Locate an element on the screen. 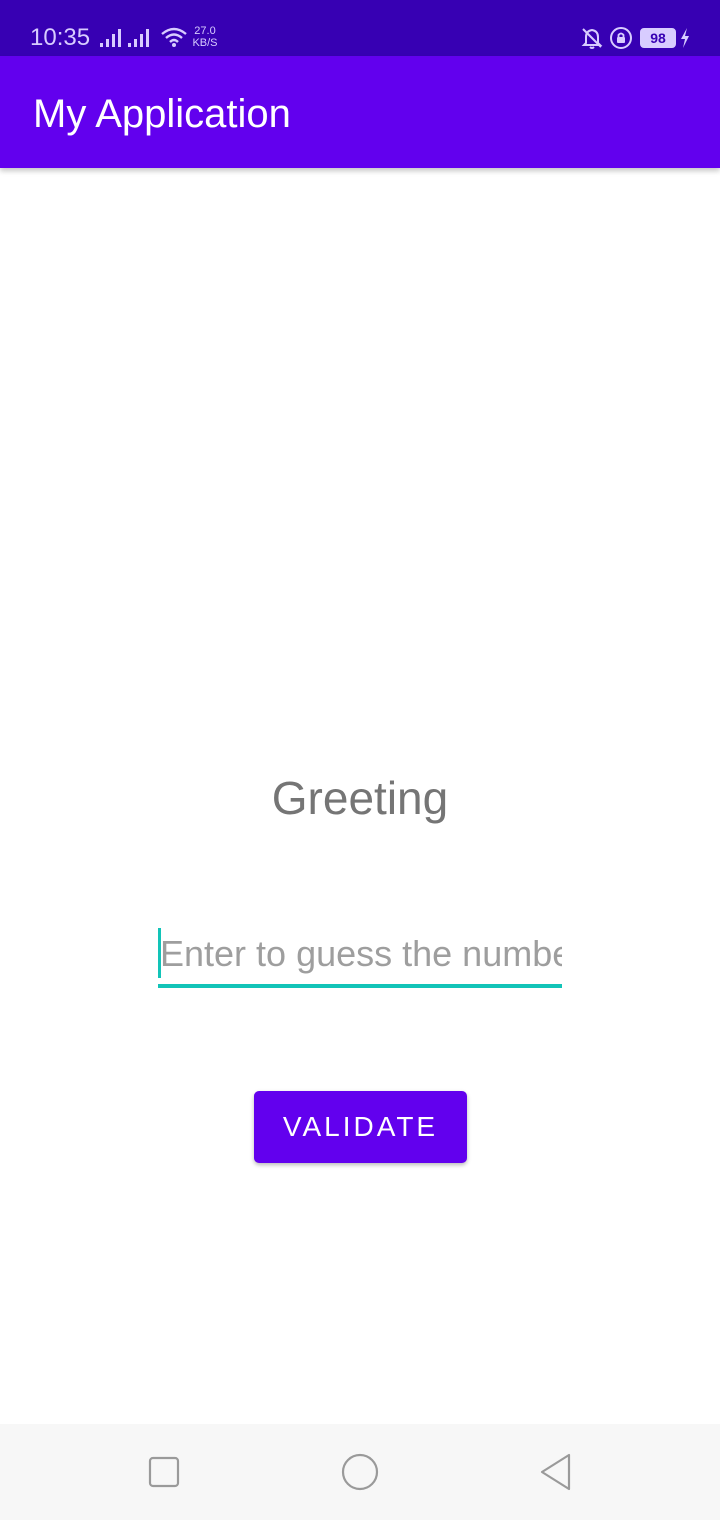 The image size is (720, 1520). app-bar: My Application is located at coordinates (360, 112).